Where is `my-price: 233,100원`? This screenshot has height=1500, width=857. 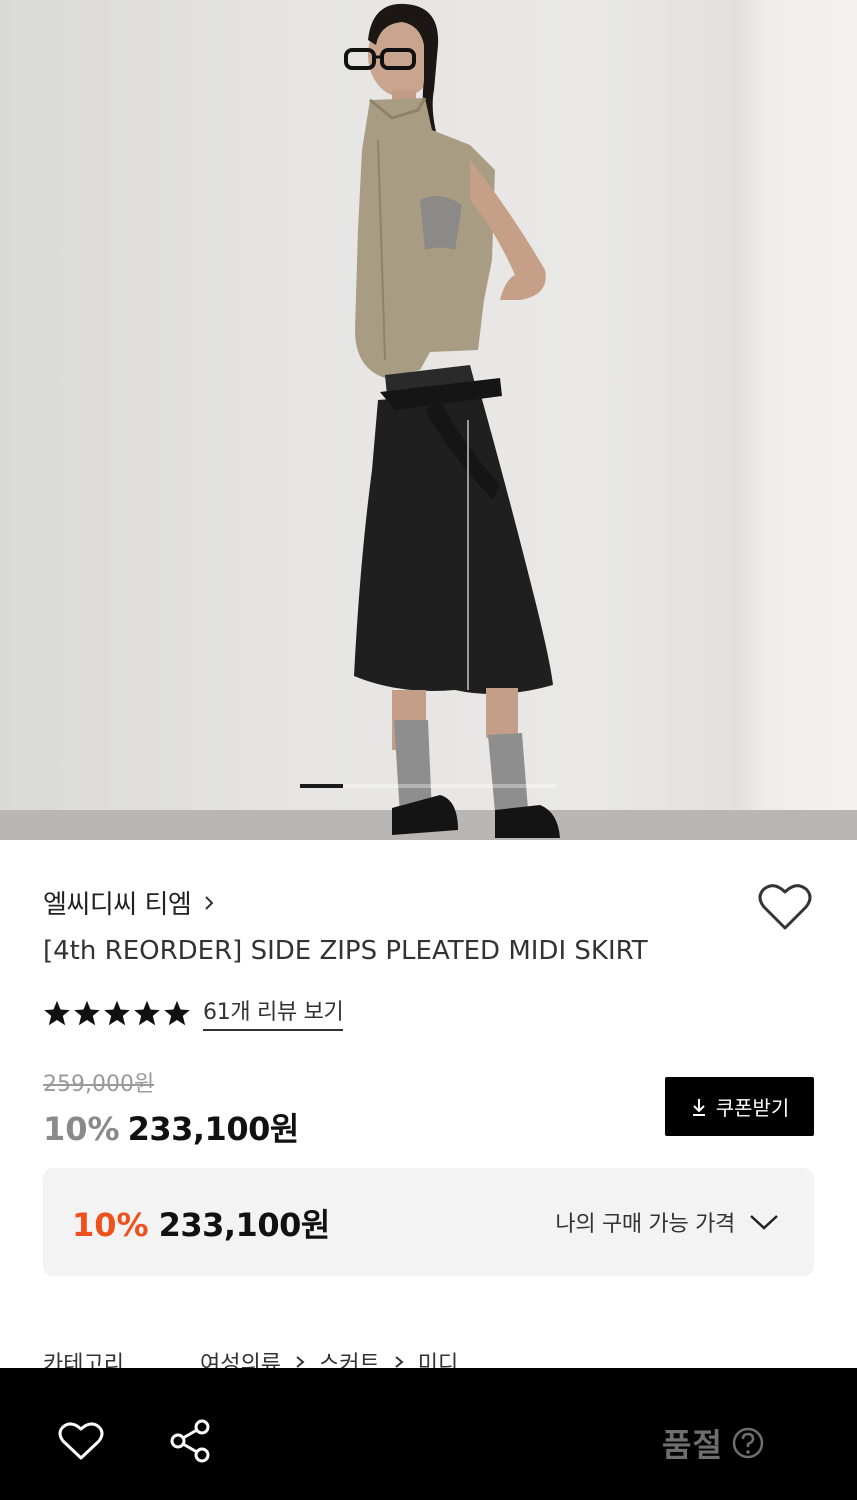 my-price: 233,100원 is located at coordinates (244, 1225).